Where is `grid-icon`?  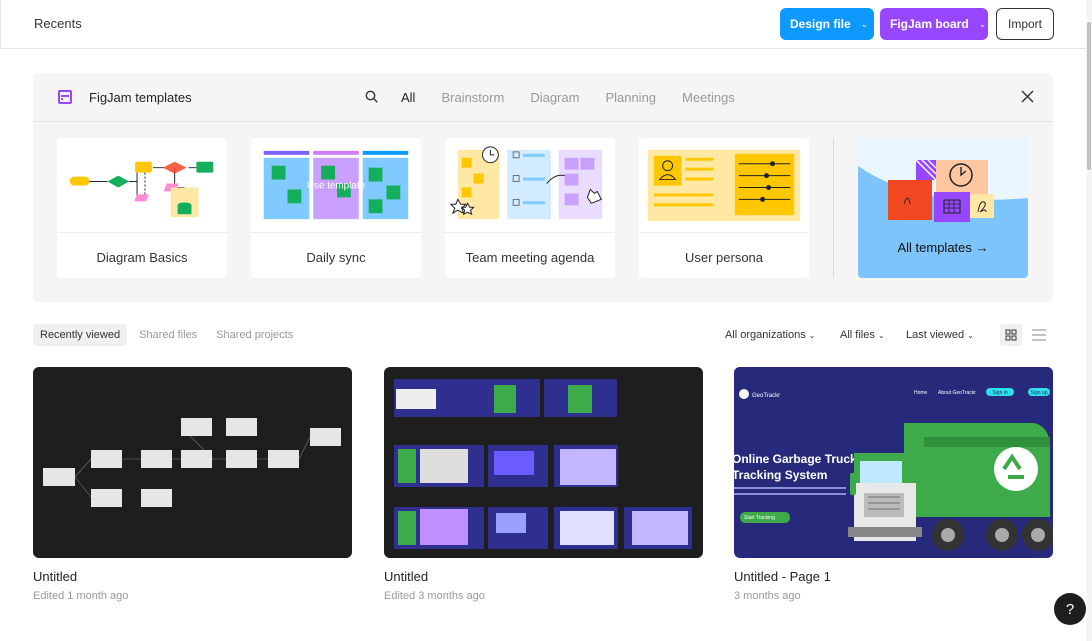 grid-icon is located at coordinates (1011, 335).